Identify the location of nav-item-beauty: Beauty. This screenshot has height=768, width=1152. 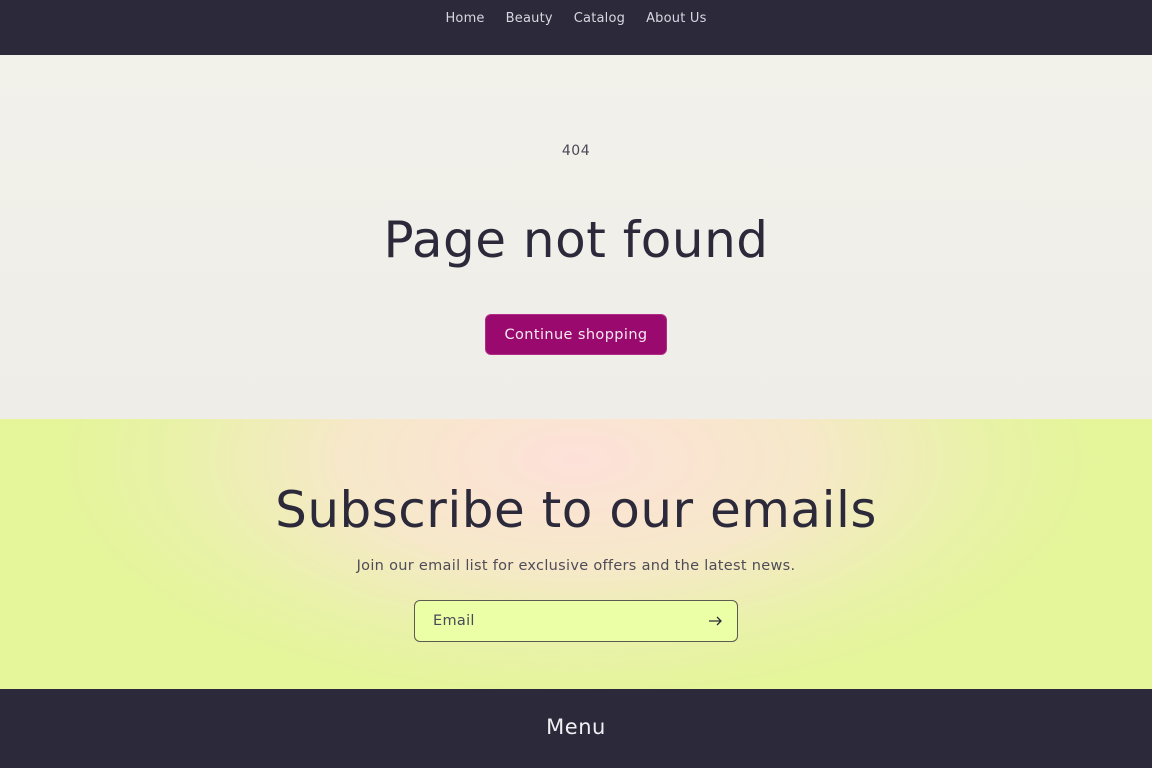
(529, 18).